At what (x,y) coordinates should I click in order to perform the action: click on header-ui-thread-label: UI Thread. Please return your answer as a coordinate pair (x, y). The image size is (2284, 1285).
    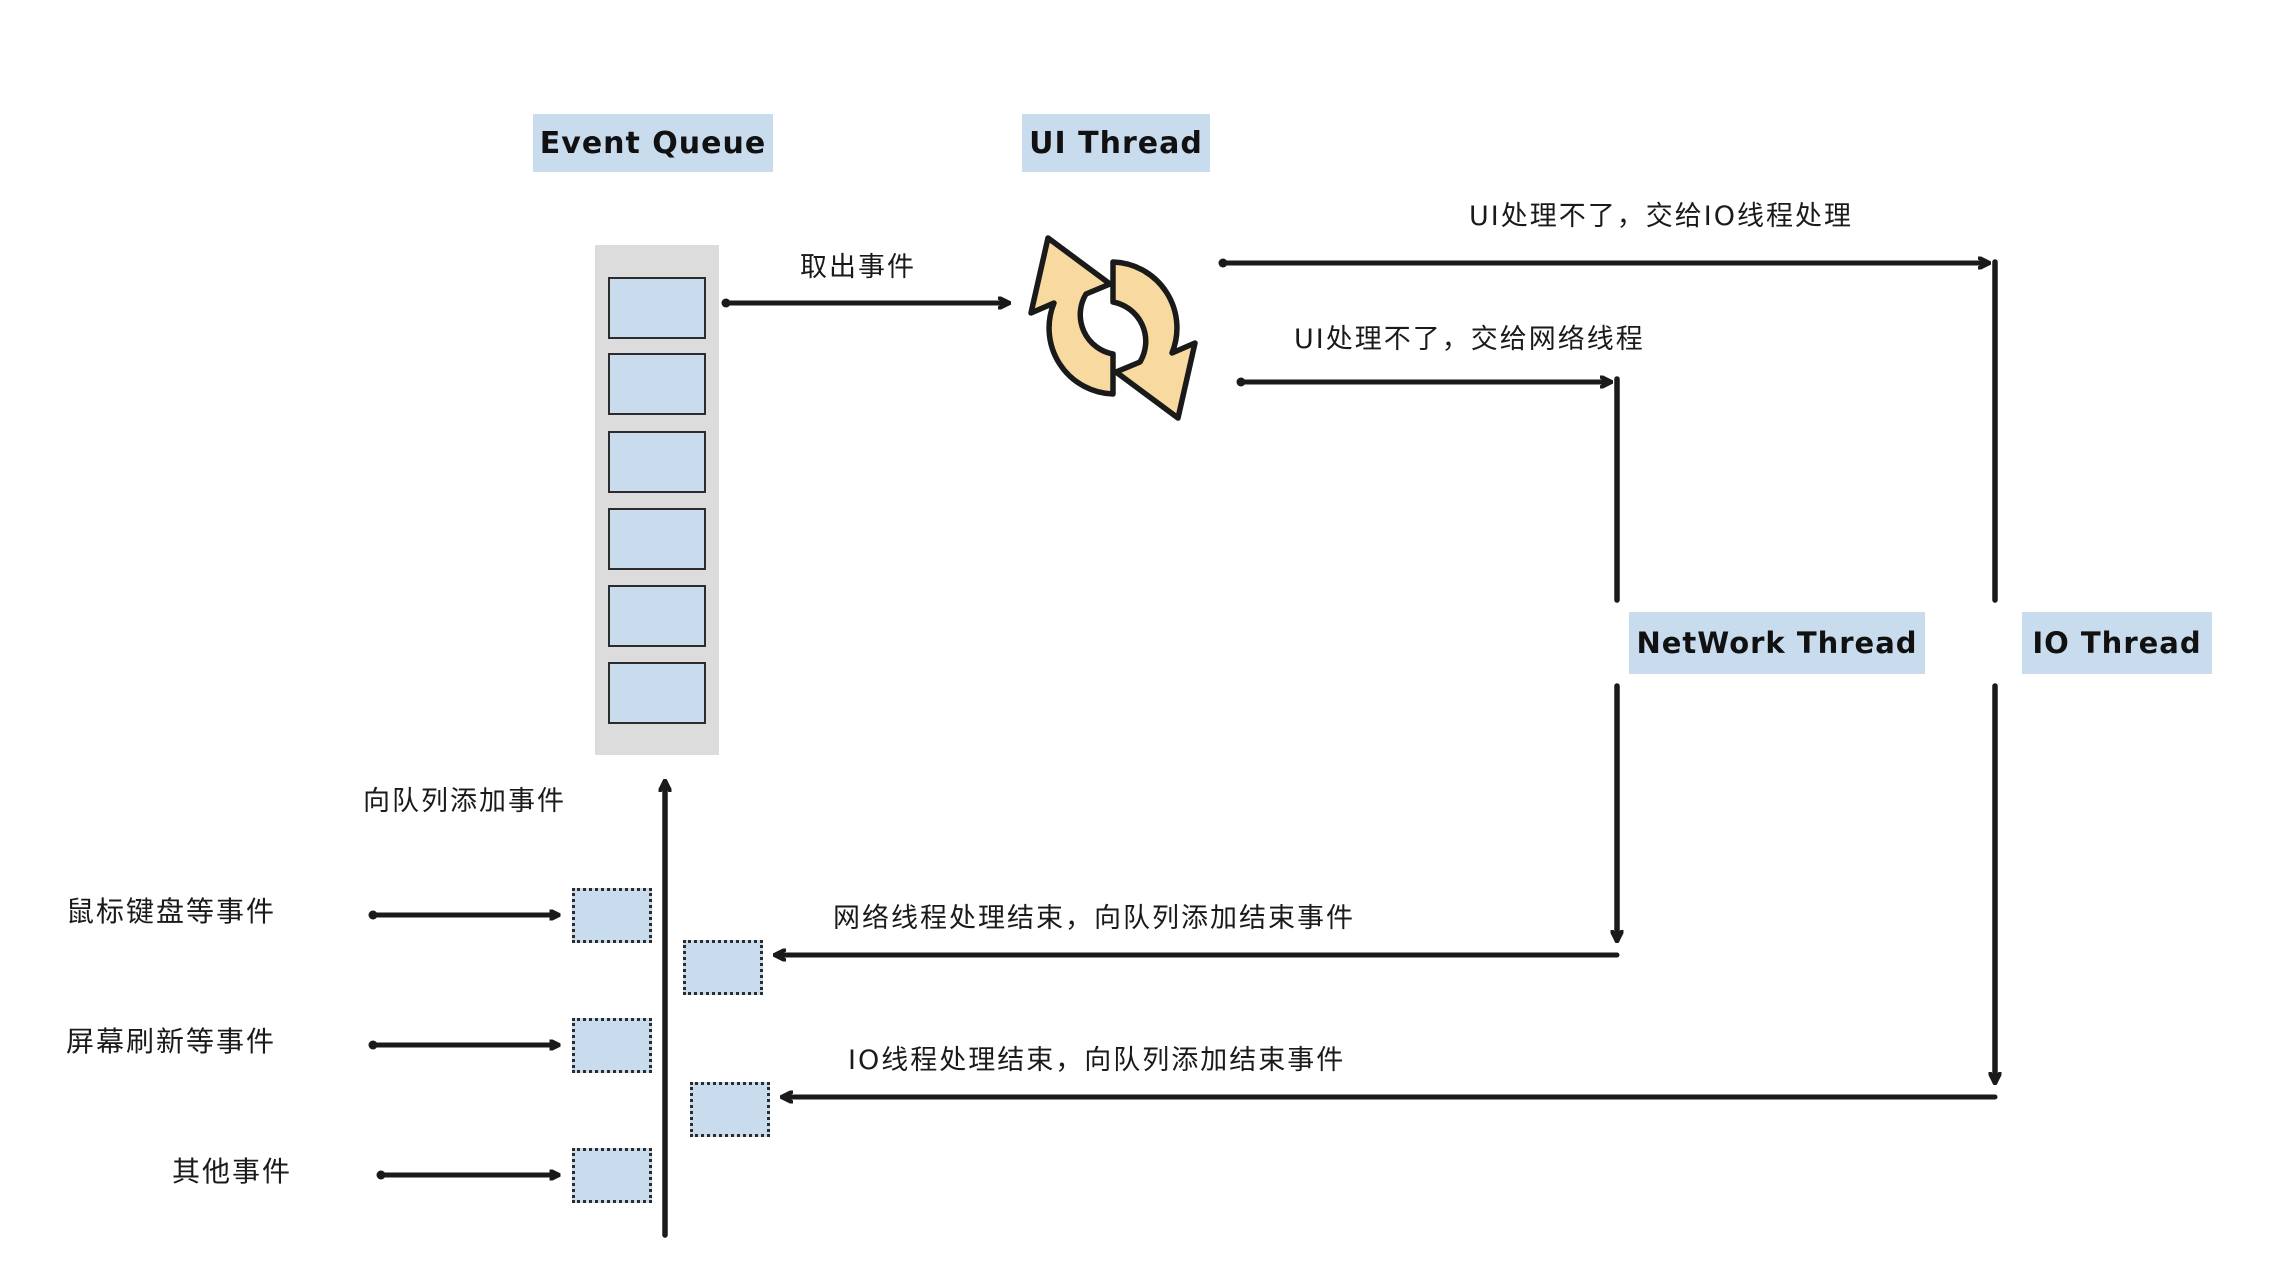
    Looking at the image, I should click on (1116, 143).